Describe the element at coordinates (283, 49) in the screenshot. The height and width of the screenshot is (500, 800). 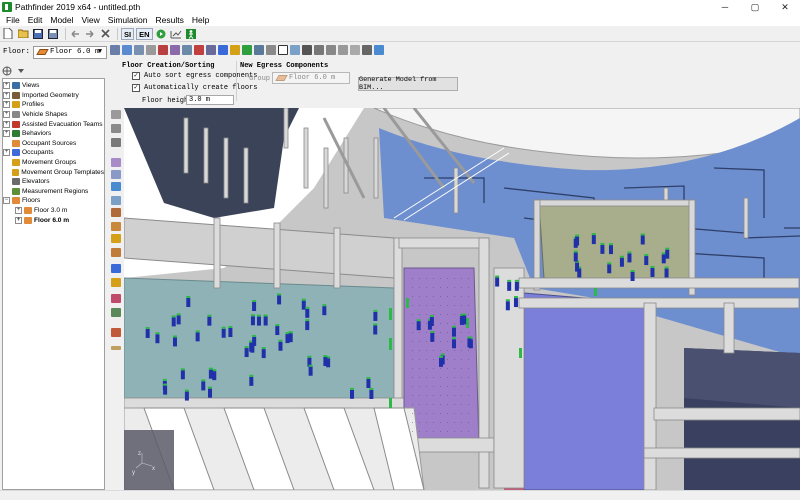
I see `select-tool-icon` at that location.